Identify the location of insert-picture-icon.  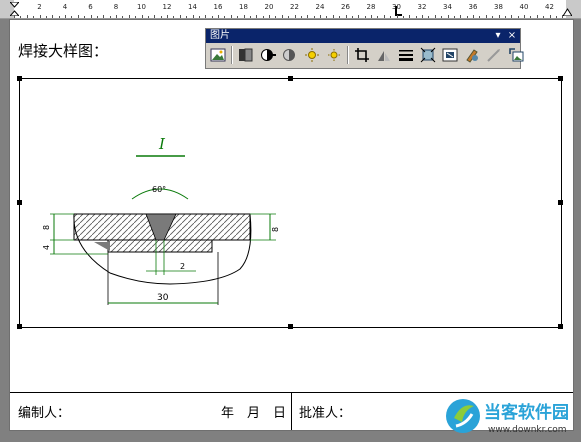
(218, 55).